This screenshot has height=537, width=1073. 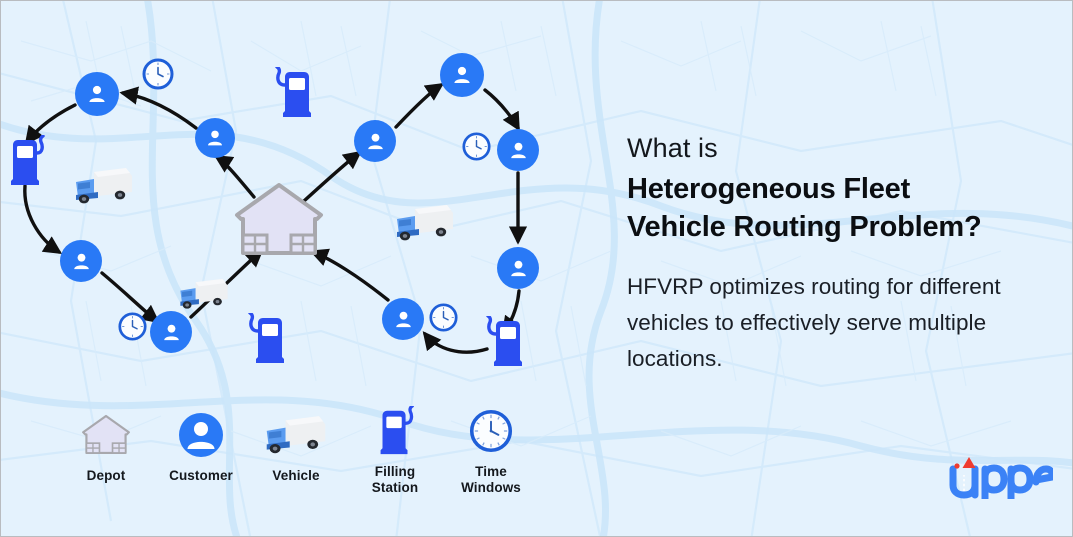 What do you see at coordinates (419, 105) in the screenshot?
I see `route-c5-to-c6` at bounding box center [419, 105].